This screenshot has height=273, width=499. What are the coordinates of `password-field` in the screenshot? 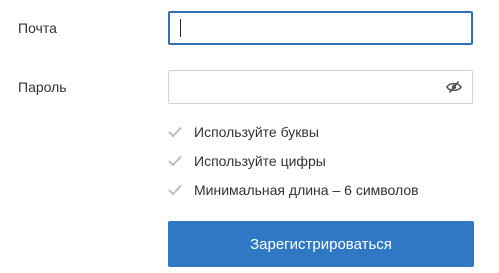 It's located at (320, 87).